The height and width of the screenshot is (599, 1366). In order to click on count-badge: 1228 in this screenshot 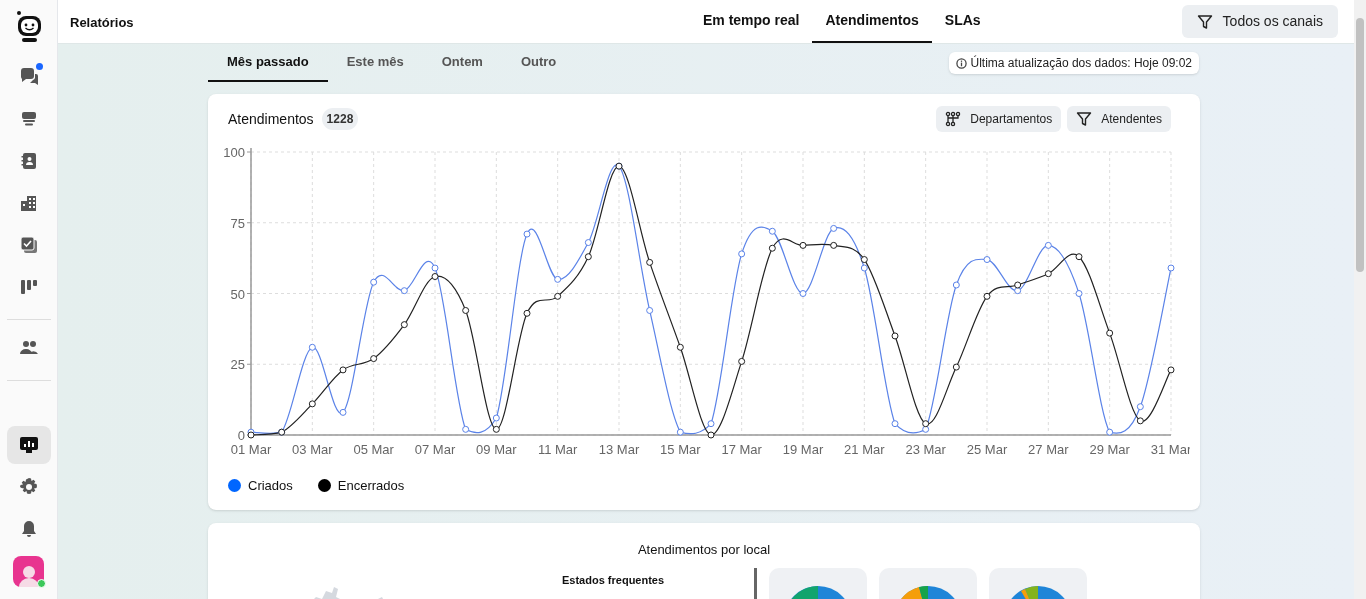, I will do `click(340, 119)`.